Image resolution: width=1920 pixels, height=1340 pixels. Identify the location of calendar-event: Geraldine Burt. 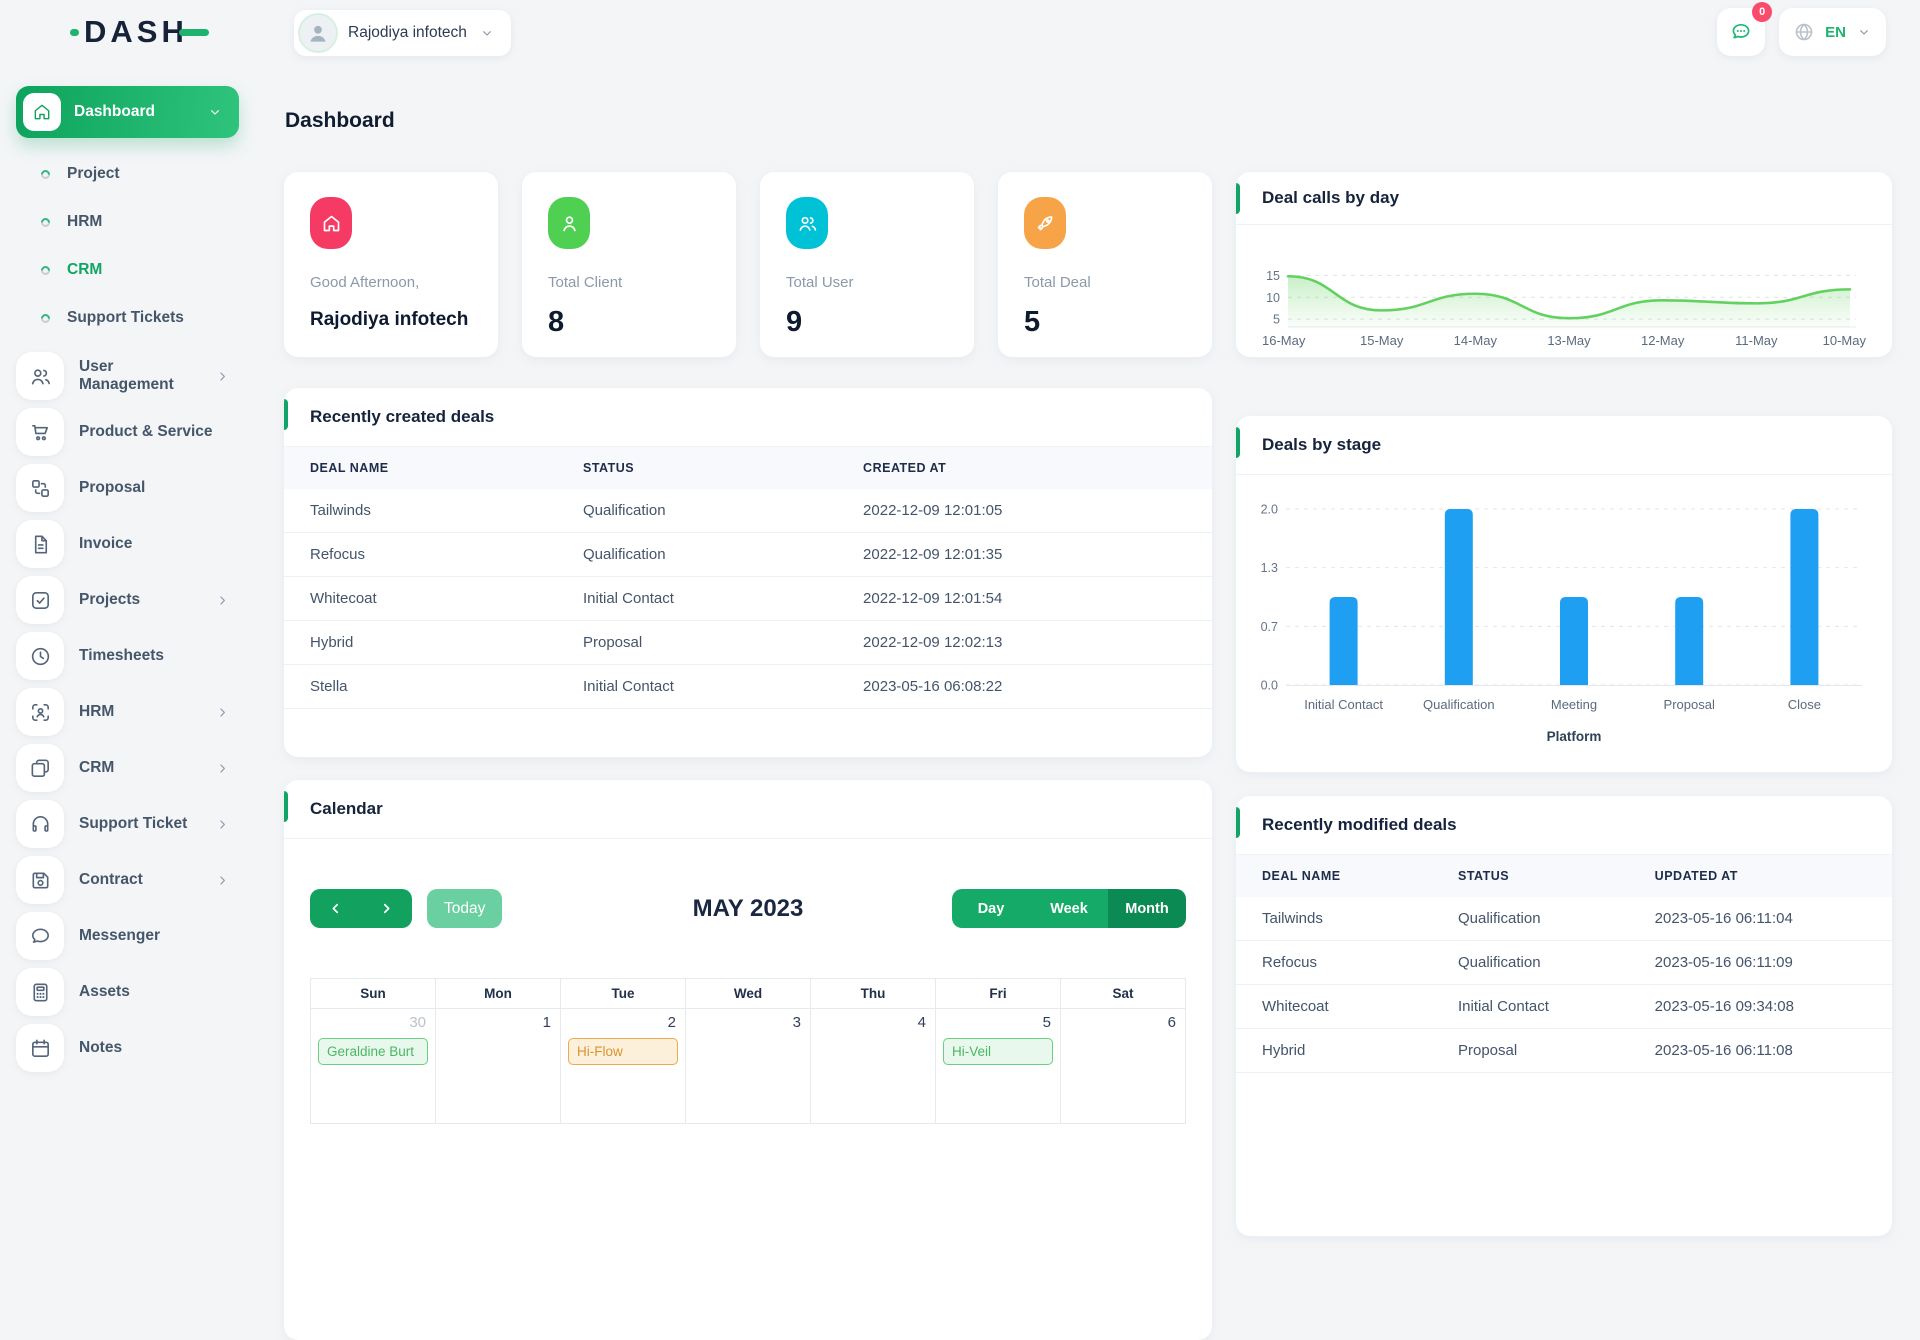
(373, 1051).